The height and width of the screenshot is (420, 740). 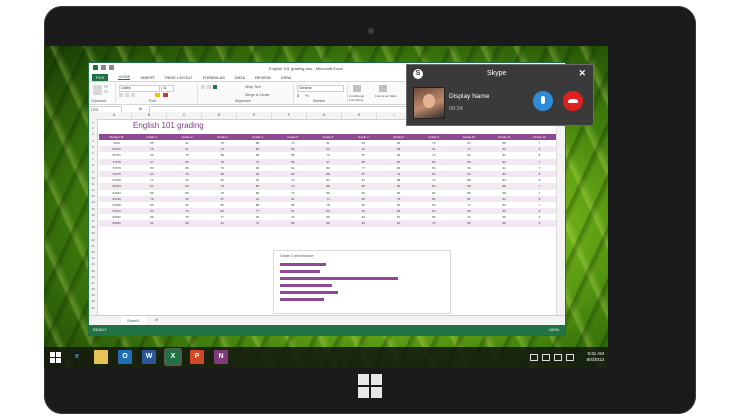 I want to click on column-header: G, so click(x=324, y=115).